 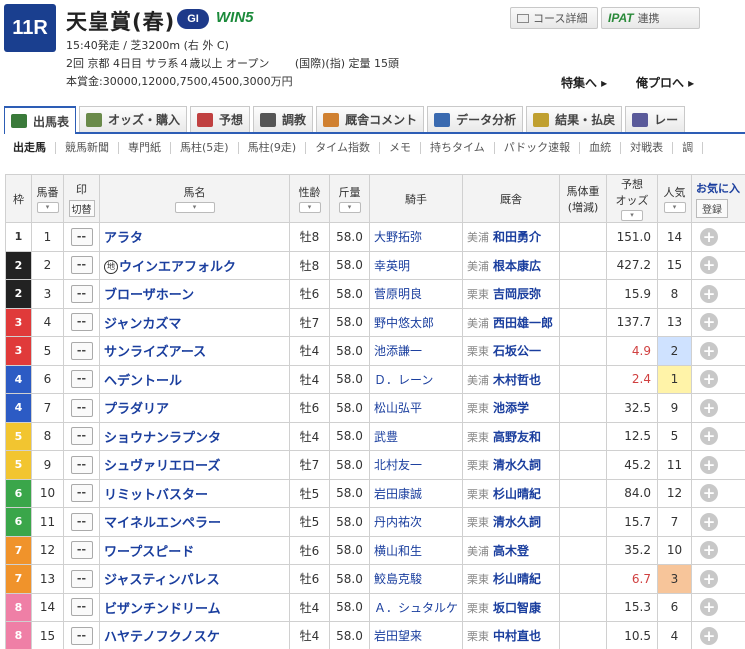 What do you see at coordinates (205, 148) in the screenshot?
I see `subnav-item: 馬柱(5走)` at bounding box center [205, 148].